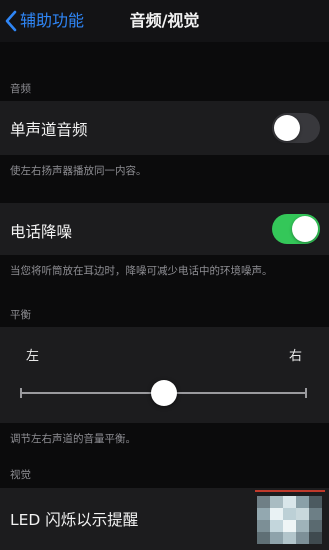  Describe the element at coordinates (73, 439) in the screenshot. I see `balance-note: 调节左右声道的音量平衡。` at that location.